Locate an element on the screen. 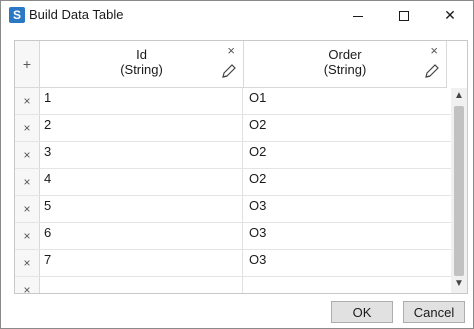  cell-id: 5 is located at coordinates (142, 209).